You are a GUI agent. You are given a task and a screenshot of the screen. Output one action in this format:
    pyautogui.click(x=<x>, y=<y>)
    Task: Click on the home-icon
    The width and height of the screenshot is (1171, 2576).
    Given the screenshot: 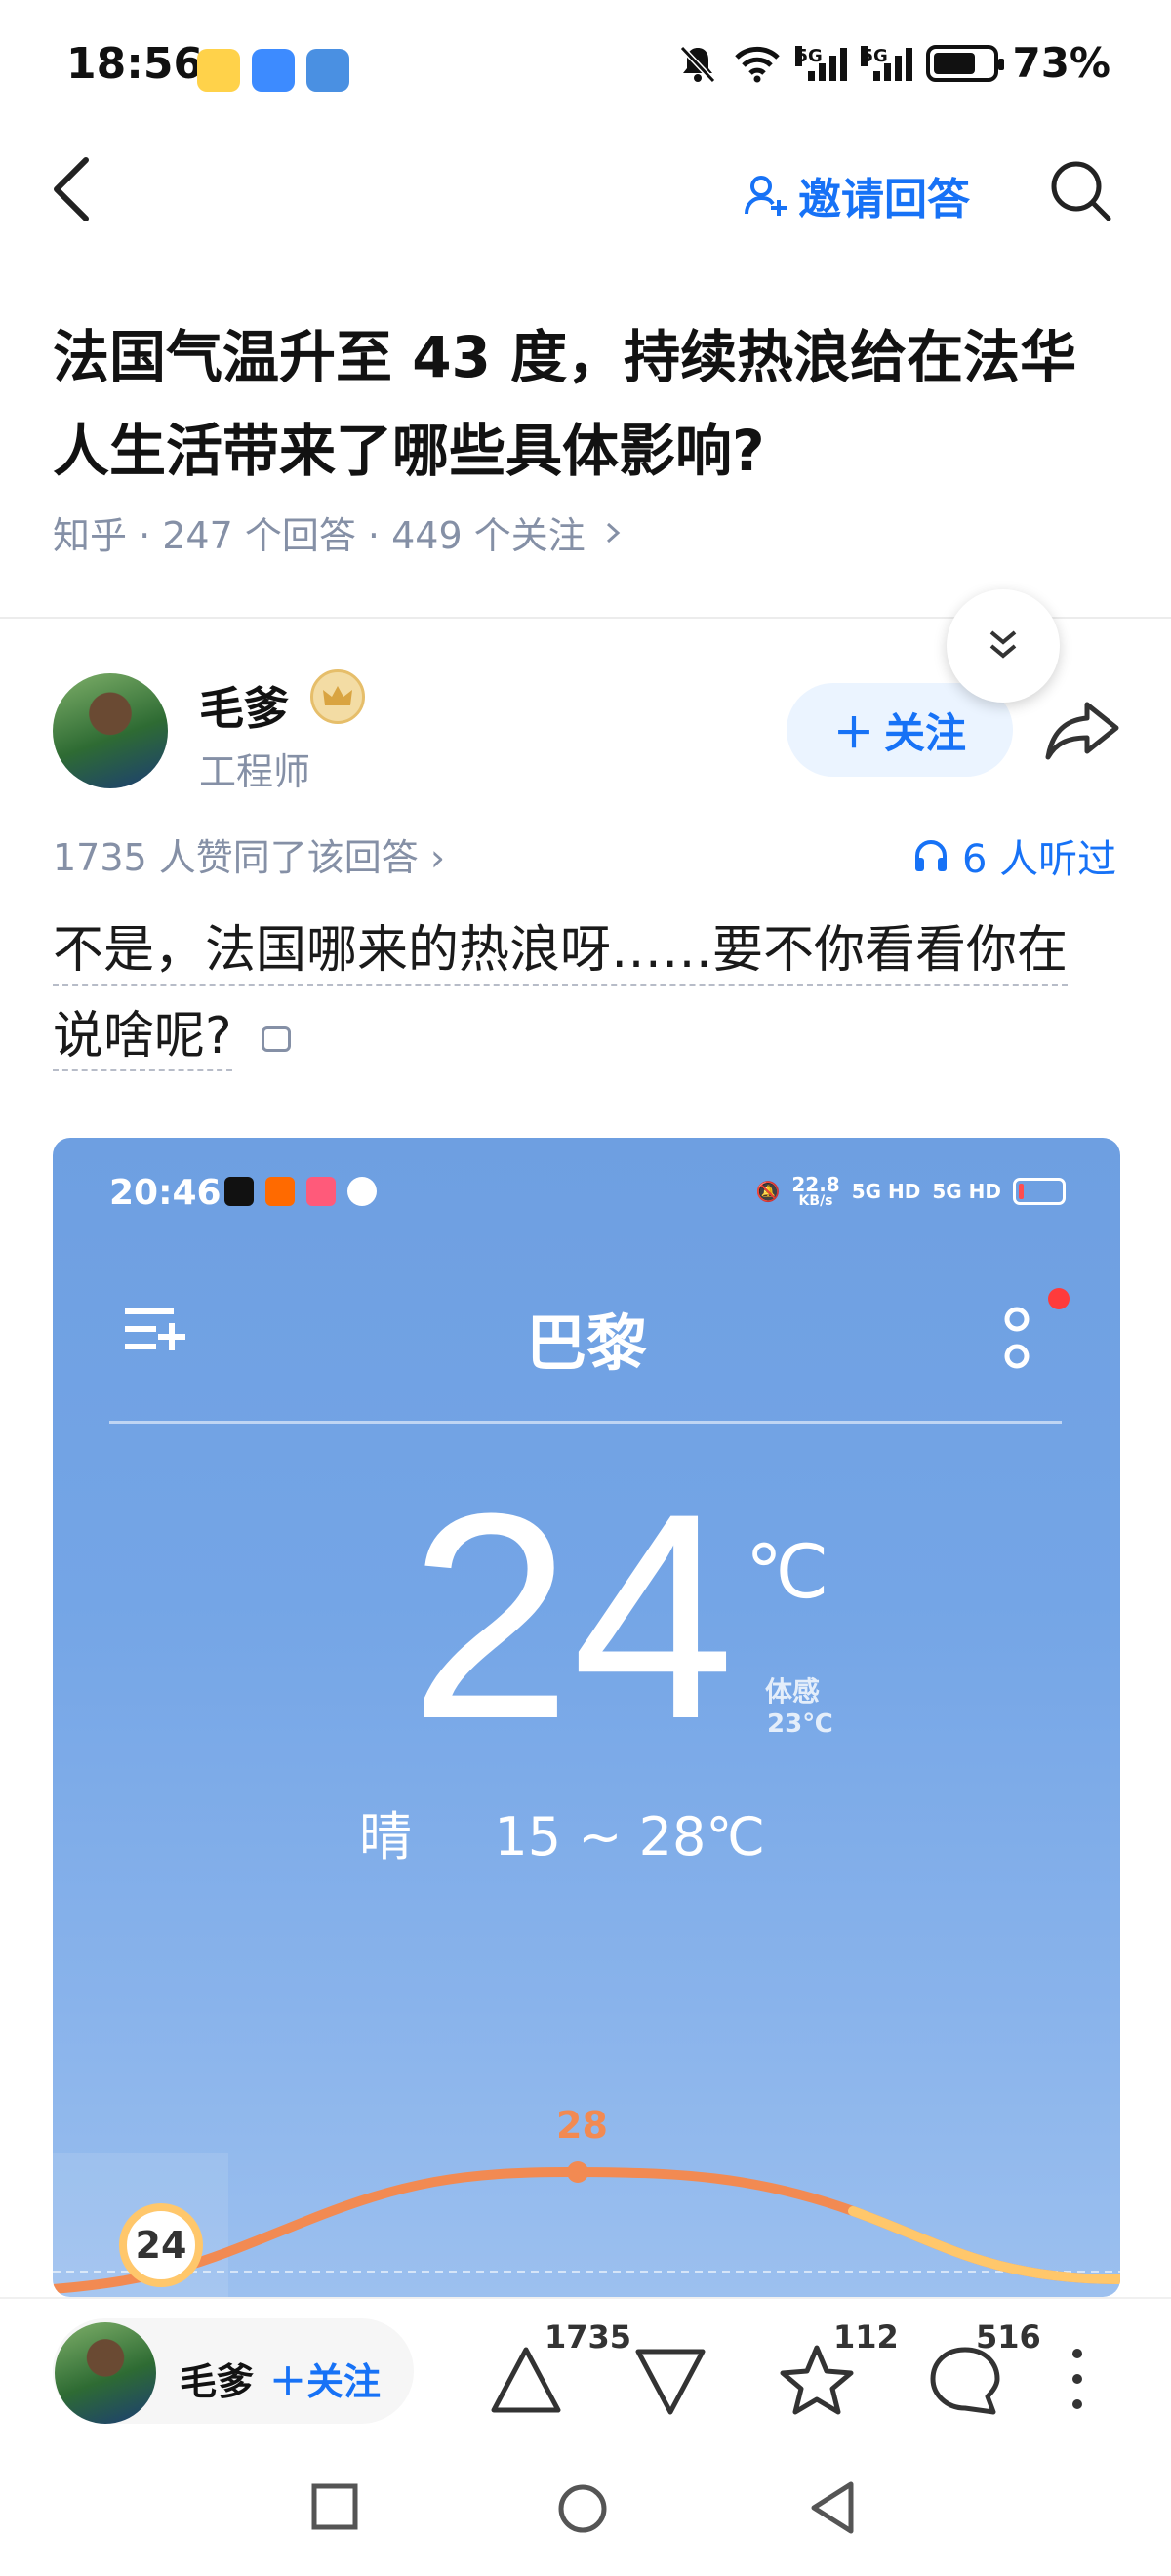 What is the action you would take?
    pyautogui.click(x=582, y=2508)
    